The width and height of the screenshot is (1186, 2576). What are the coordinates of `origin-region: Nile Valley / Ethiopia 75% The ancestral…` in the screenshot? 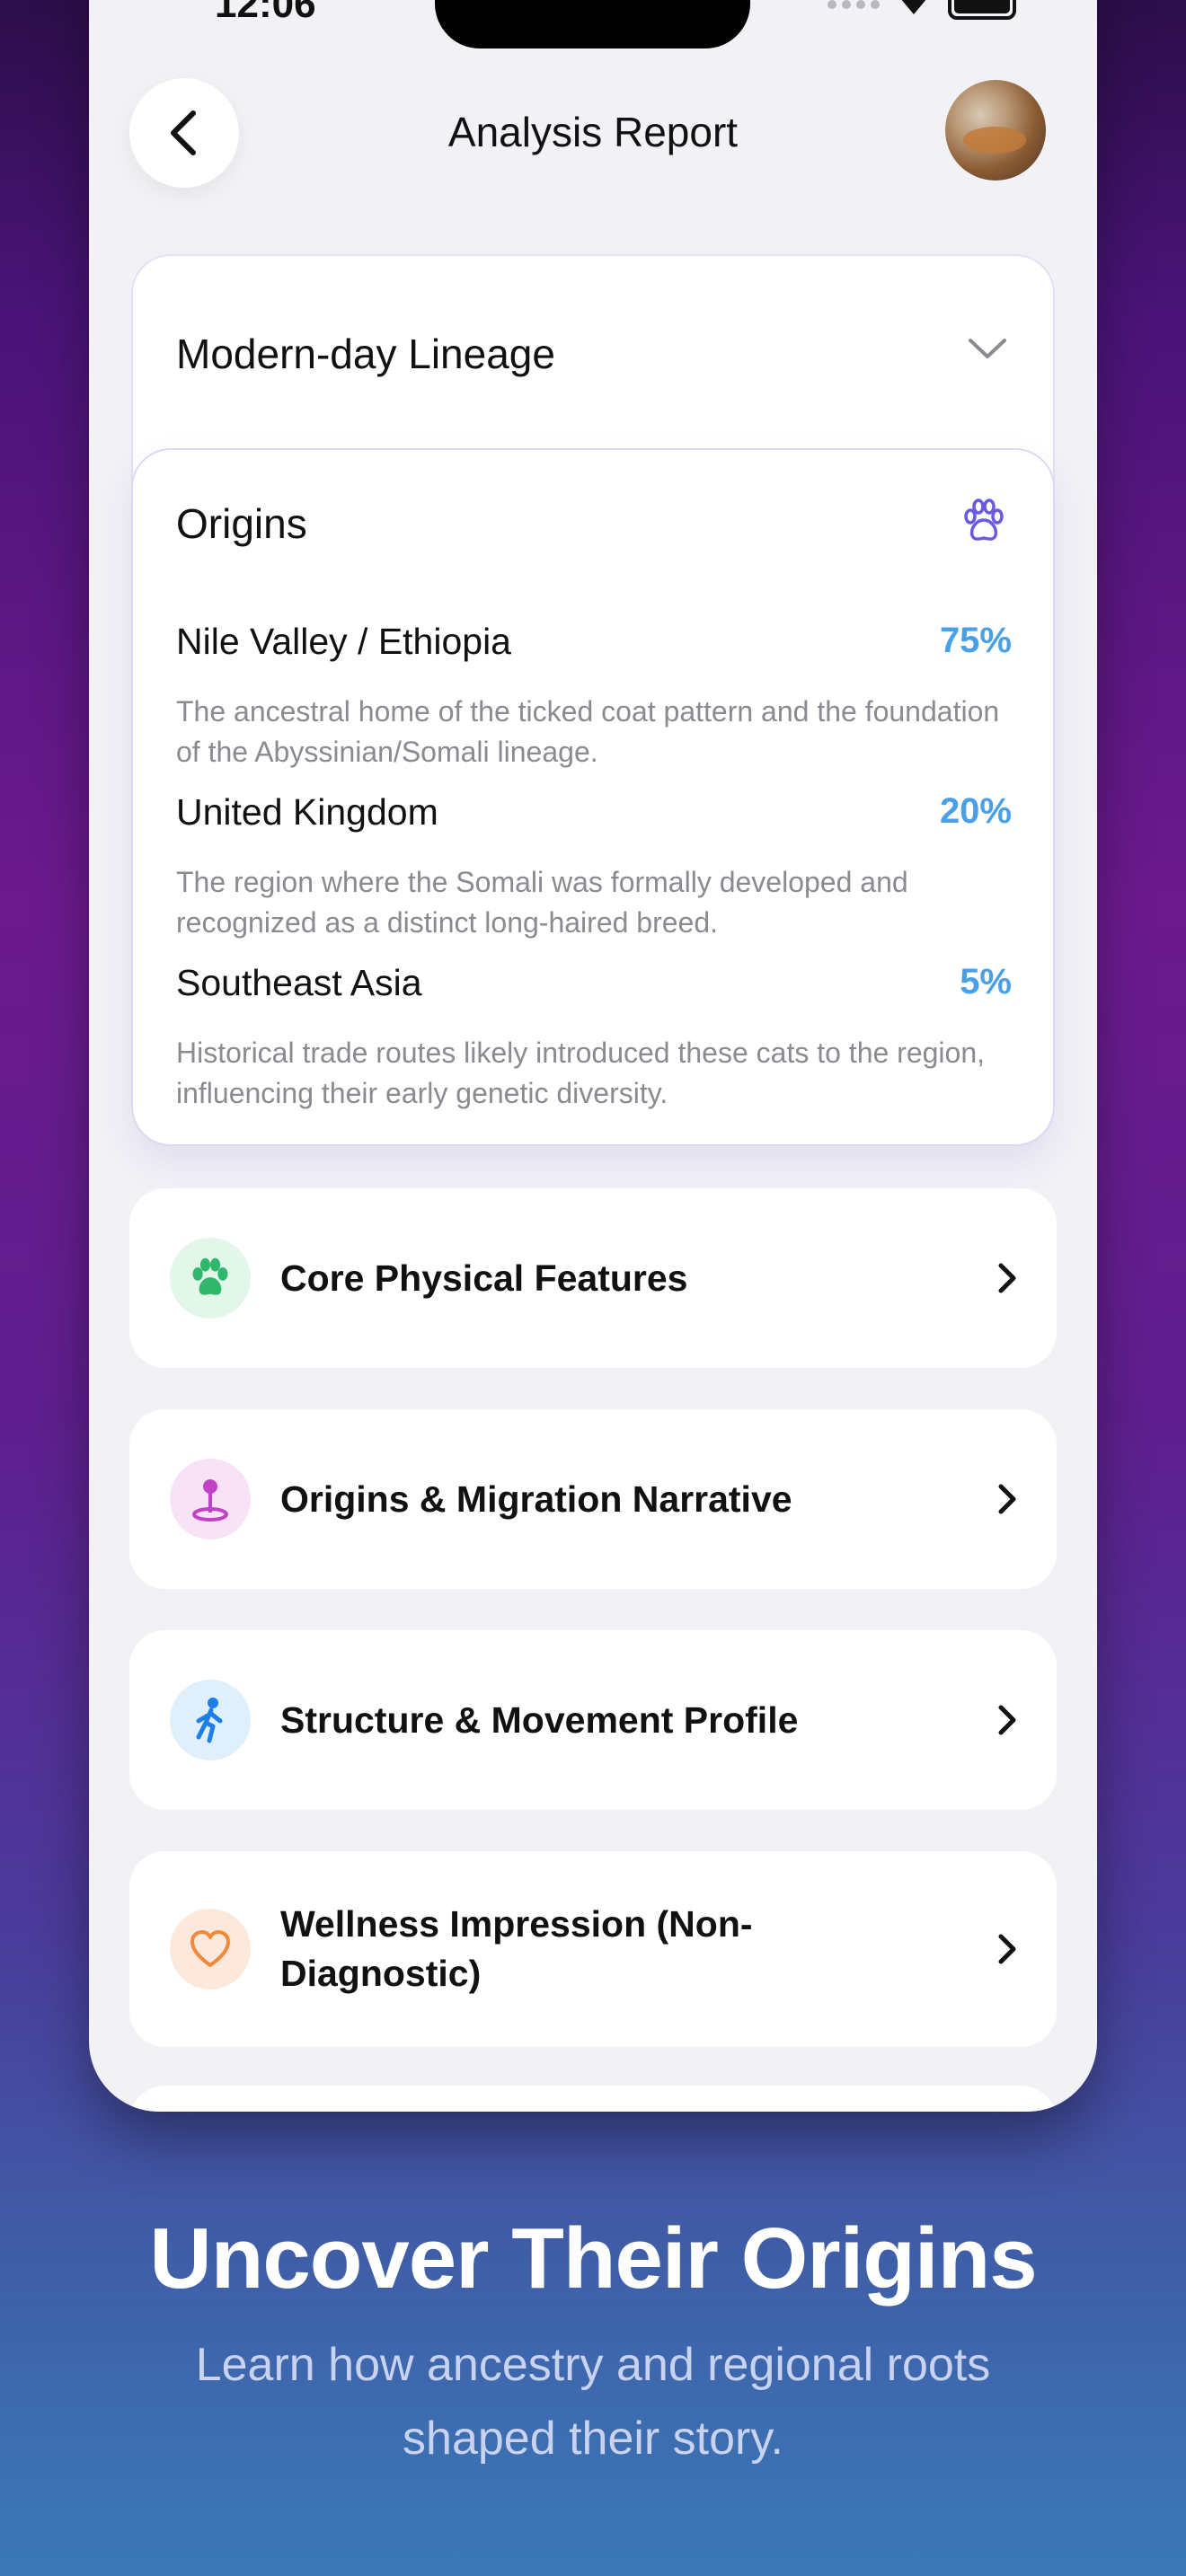 It's located at (594, 696).